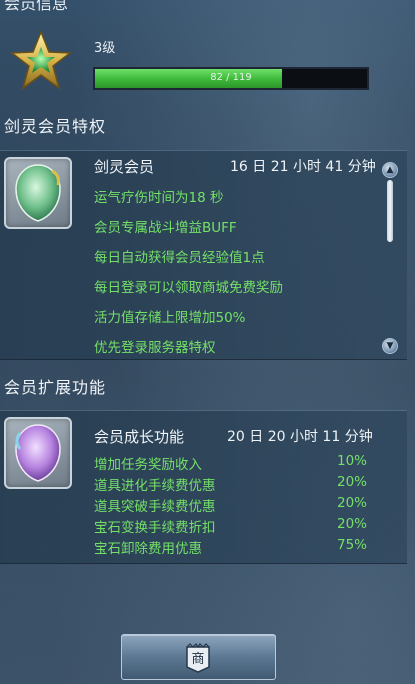 This screenshot has height=684, width=415. Describe the element at coordinates (390, 258) in the screenshot. I see `privileges-scrollbar: ▲ ▼` at that location.